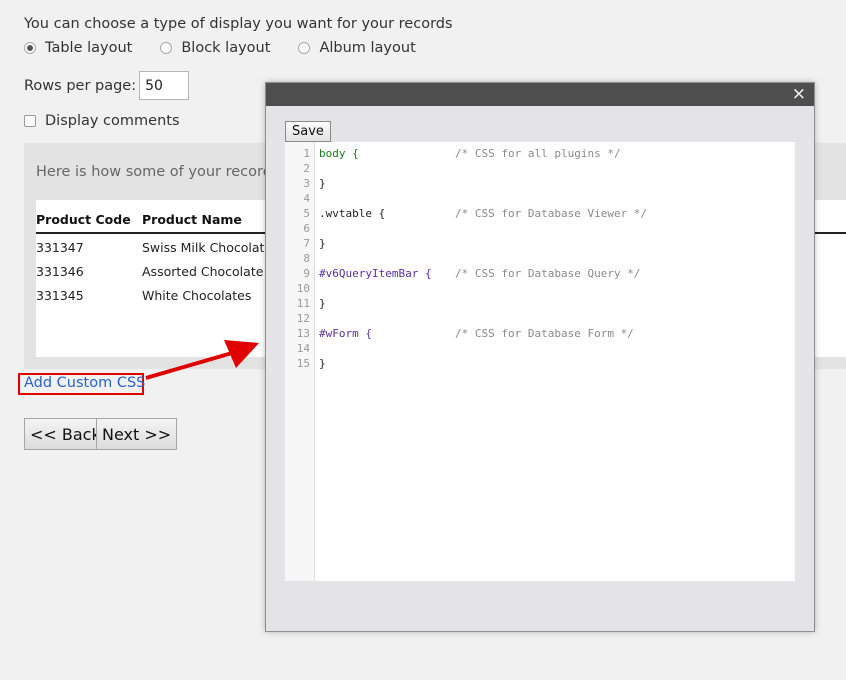  I want to click on display-comments-checkbox, so click(30, 121).